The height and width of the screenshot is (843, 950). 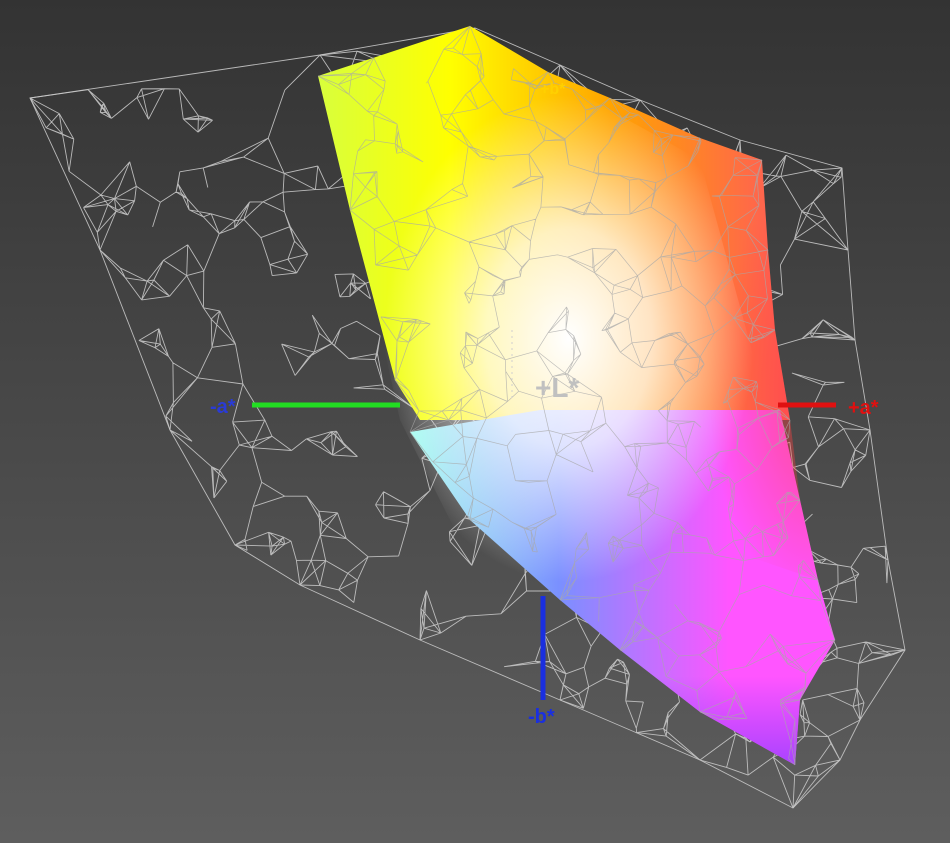 I want to click on axis-label-minus-a: -a*, so click(x=223, y=407).